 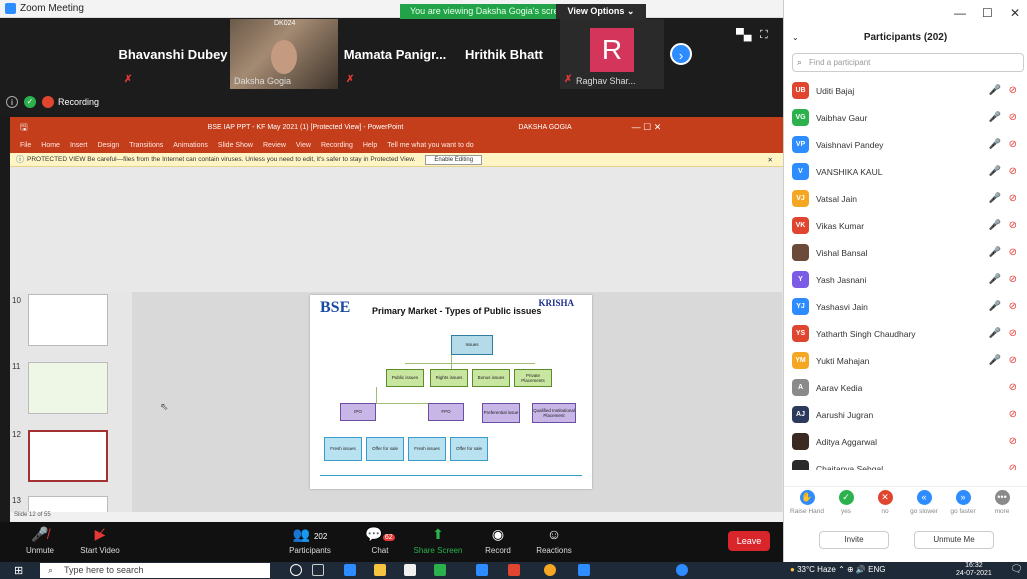 What do you see at coordinates (963, 502) in the screenshot?
I see `reaction-button: » go faster` at bounding box center [963, 502].